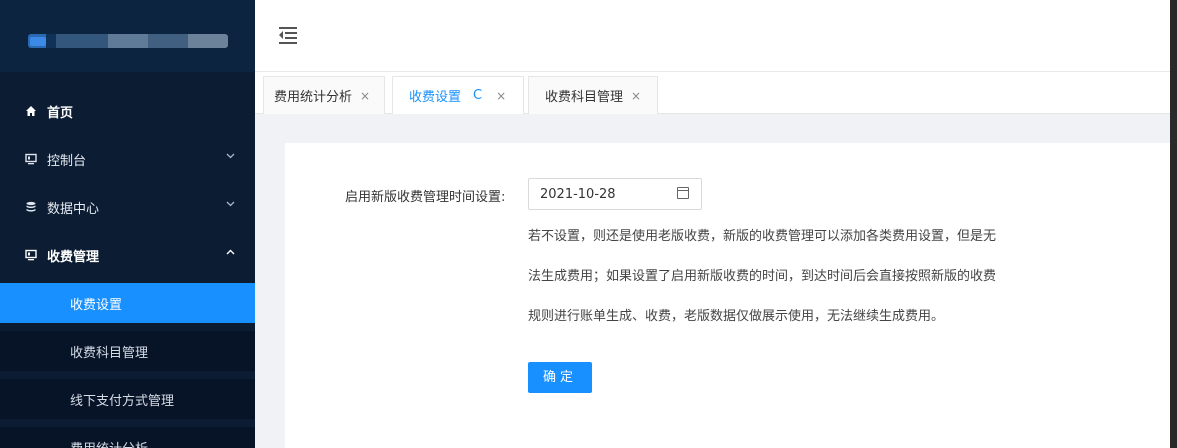  I want to click on sidebar-item-label: 费用统计分析, so click(109, 443).